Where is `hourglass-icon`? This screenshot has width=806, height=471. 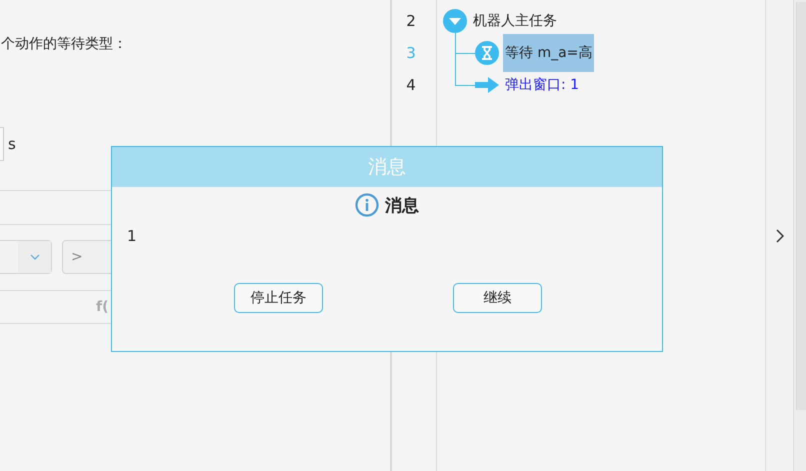
hourglass-icon is located at coordinates (487, 53).